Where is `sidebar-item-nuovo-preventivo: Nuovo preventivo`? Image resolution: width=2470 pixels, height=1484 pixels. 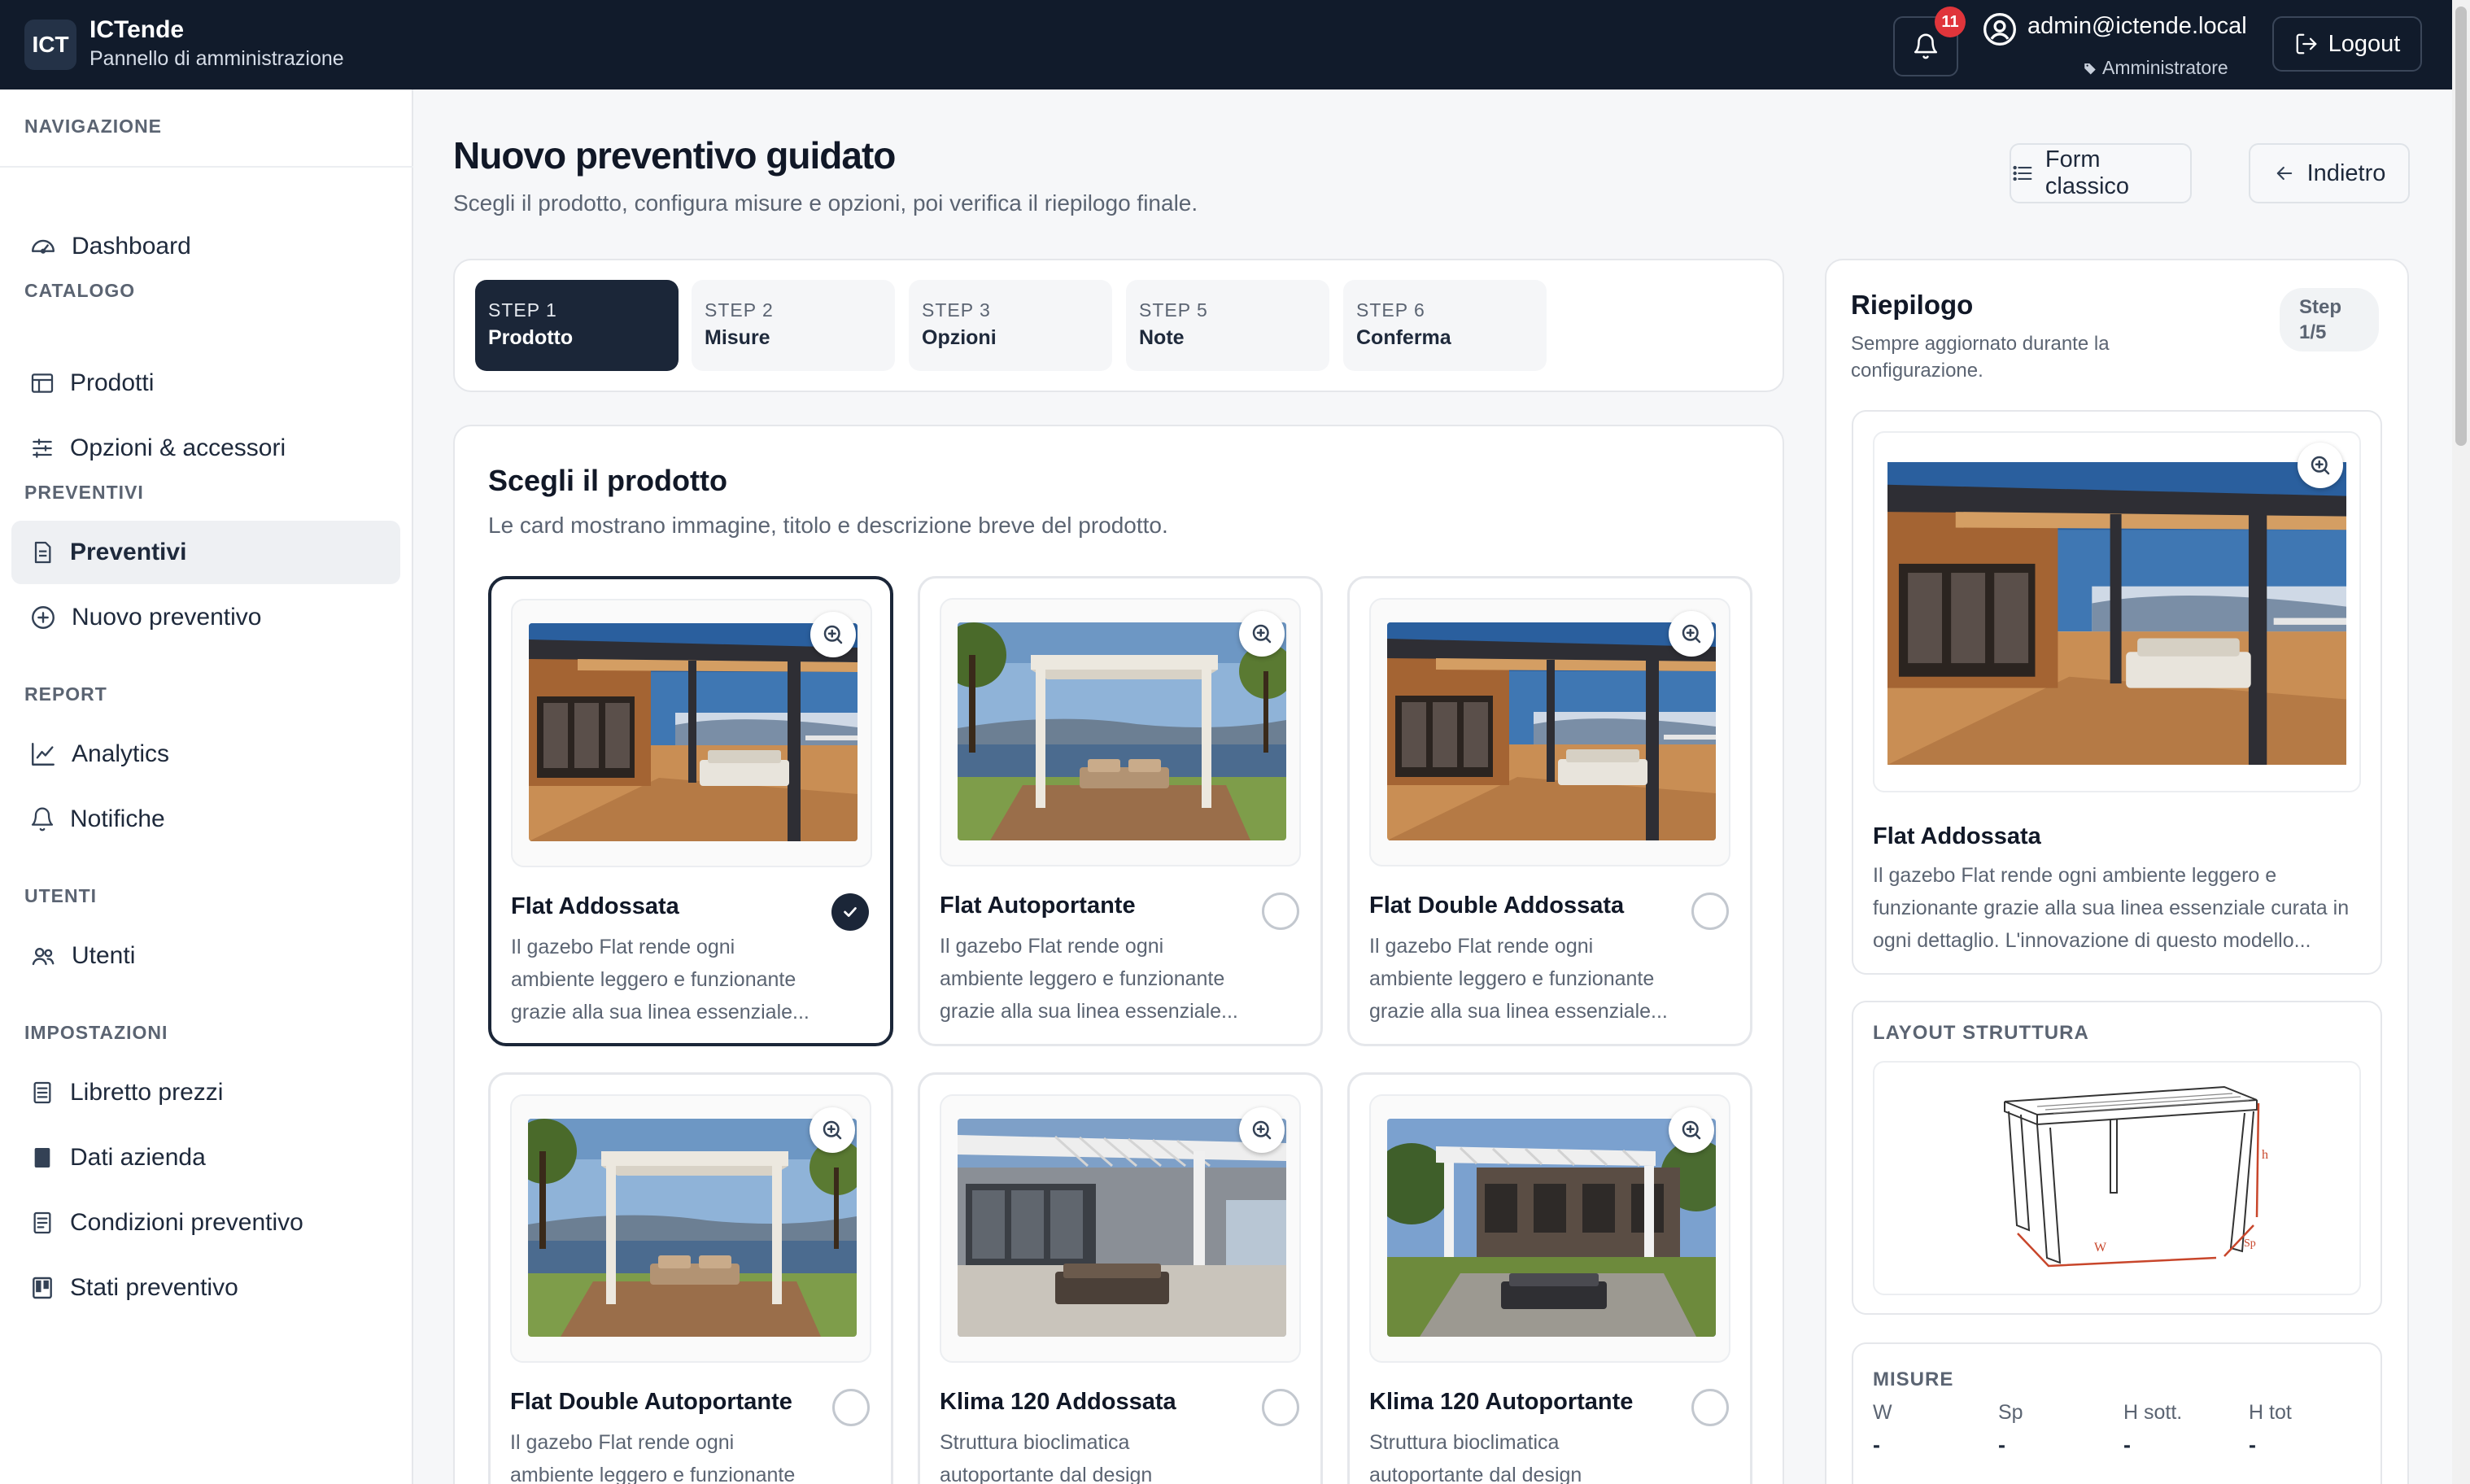
sidebar-item-nuovo-preventivo: Nuovo preventivo is located at coordinates (206, 618).